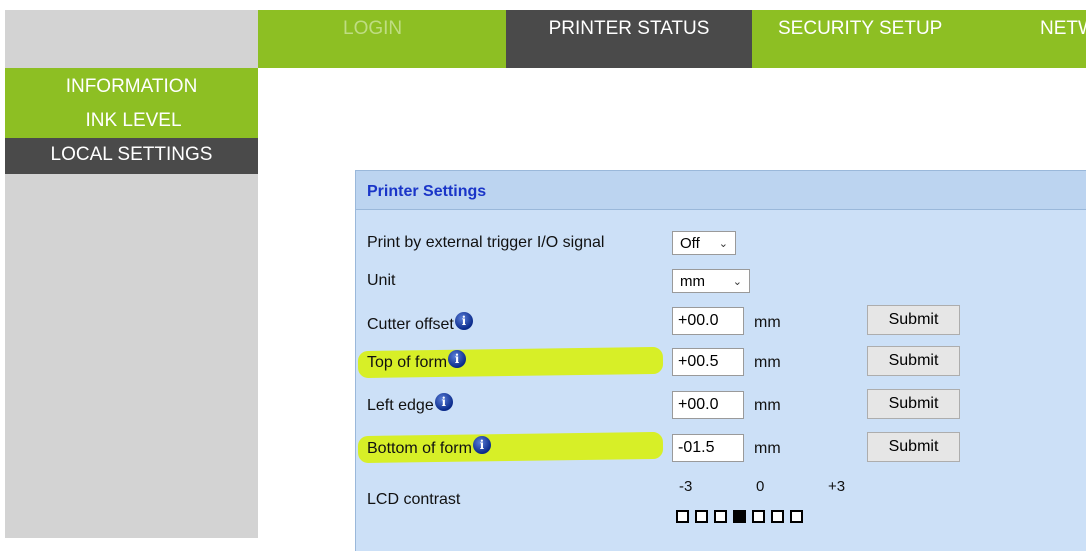  I want to click on top-of-form-label: Top of form i, so click(417, 361).